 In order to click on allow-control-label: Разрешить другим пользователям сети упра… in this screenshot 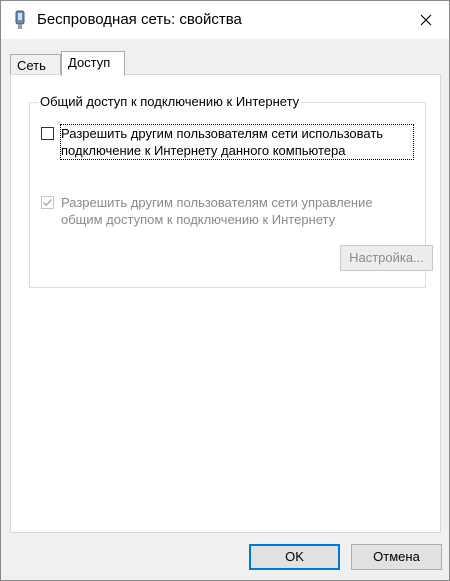, I will do `click(217, 211)`.